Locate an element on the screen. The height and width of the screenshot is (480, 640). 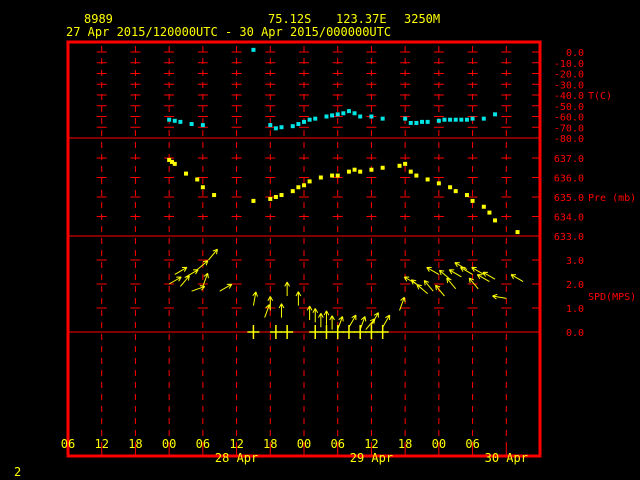
y-tick-label: 637.0 is located at coordinates (569, 159).